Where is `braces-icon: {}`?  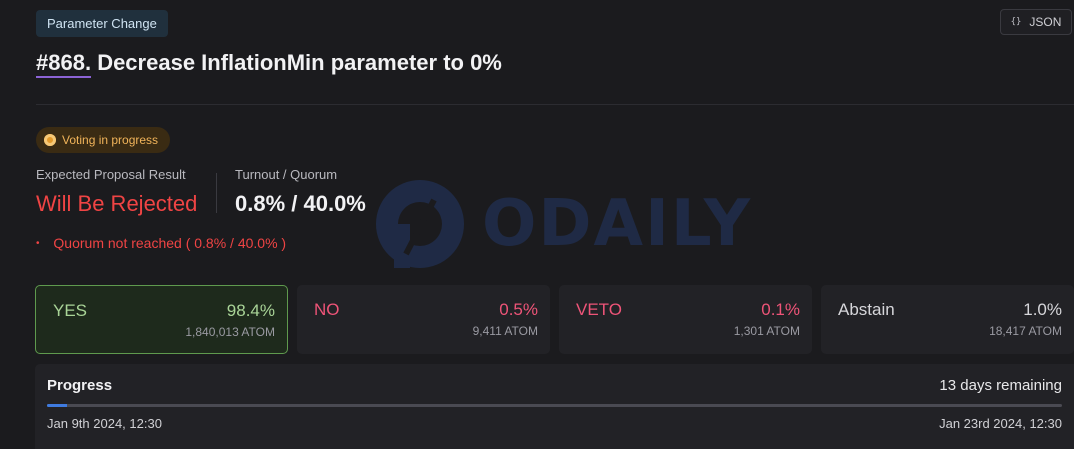
braces-icon: {} is located at coordinates (1016, 22).